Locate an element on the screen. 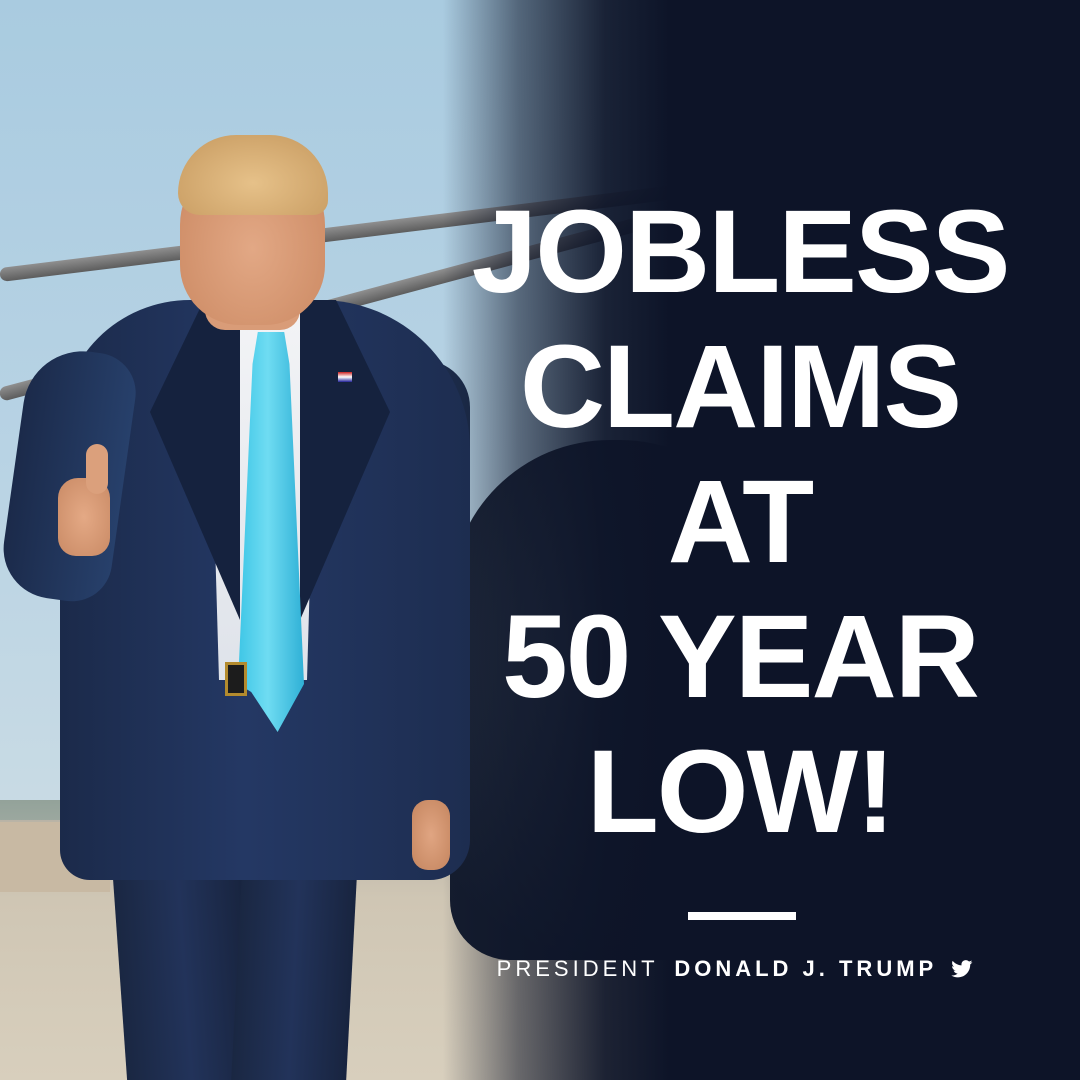 The height and width of the screenshot is (1080, 1080). belt-buckle is located at coordinates (236, 679).